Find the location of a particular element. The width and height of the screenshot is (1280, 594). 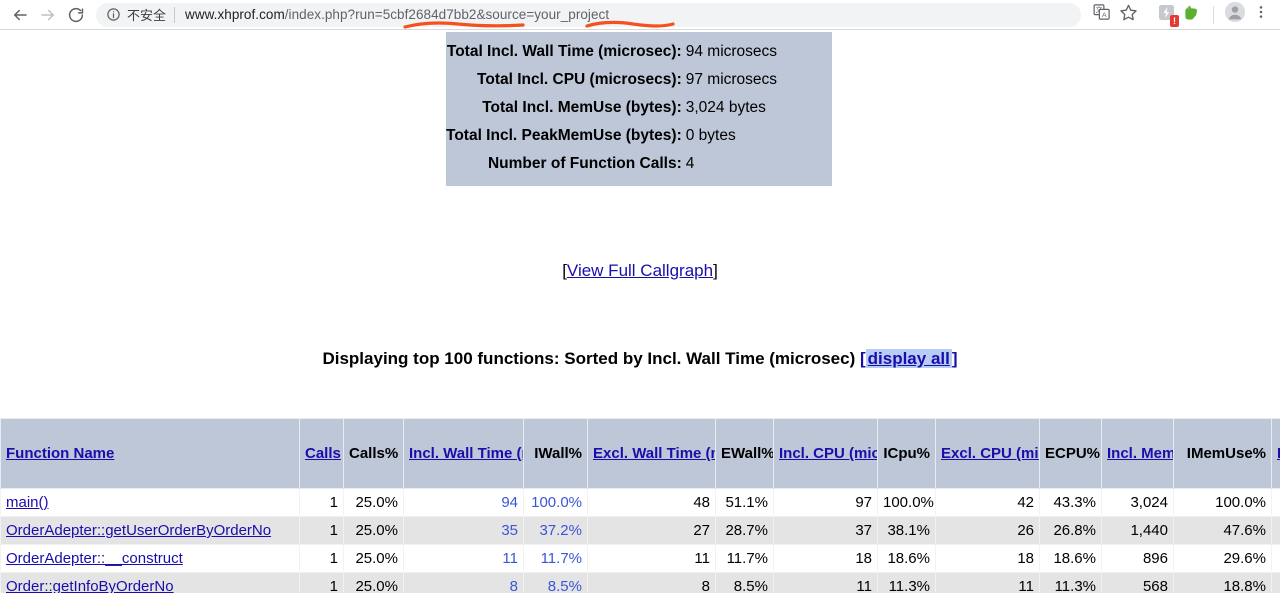

summary-row: Number of Function Calls: 4 is located at coordinates (639, 164).